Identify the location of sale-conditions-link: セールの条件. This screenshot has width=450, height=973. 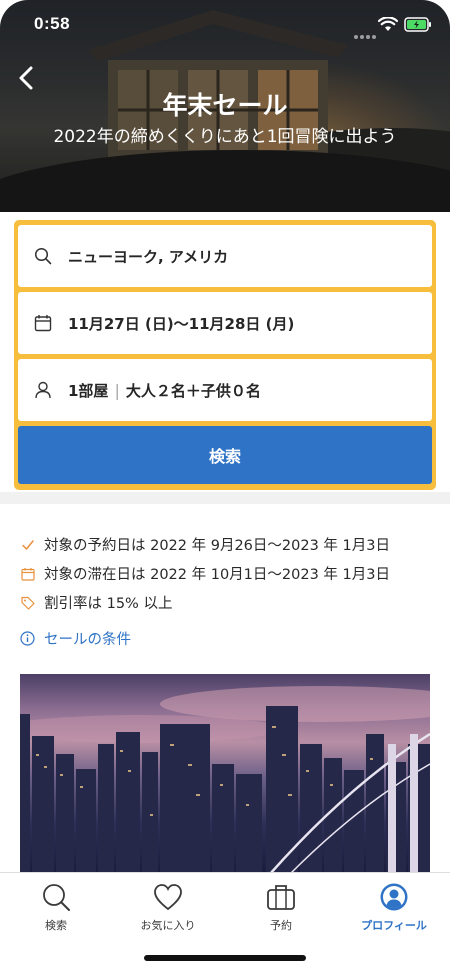
(75, 638).